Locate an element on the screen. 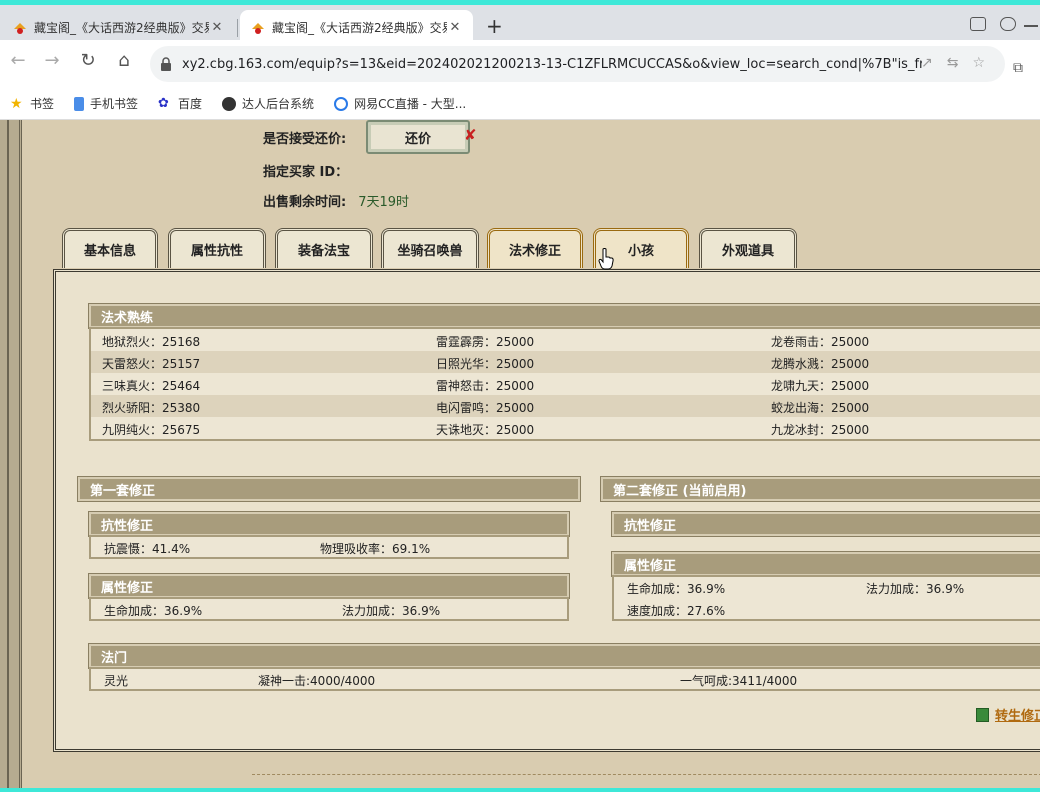 This screenshot has height=792, width=1040. new-tab-plus-icon: + is located at coordinates (494, 26).